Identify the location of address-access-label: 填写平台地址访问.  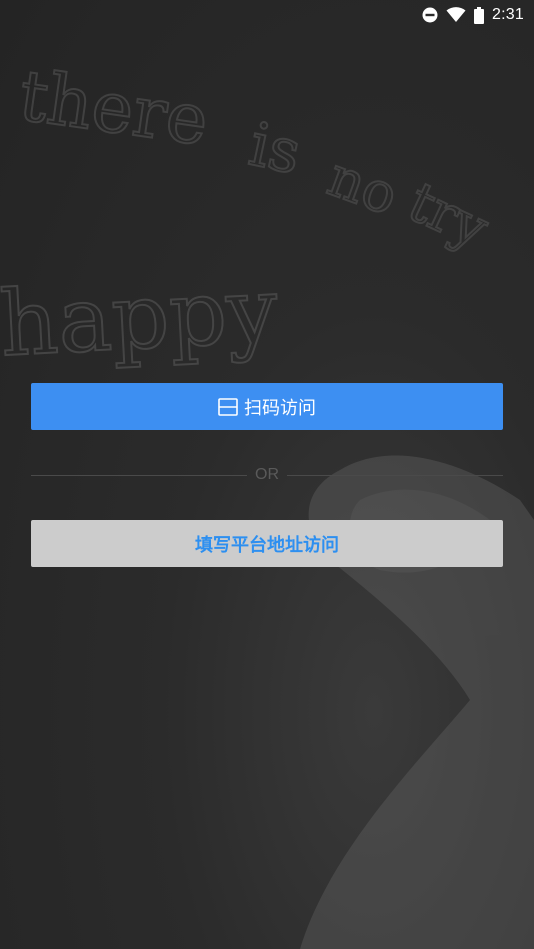
(267, 545).